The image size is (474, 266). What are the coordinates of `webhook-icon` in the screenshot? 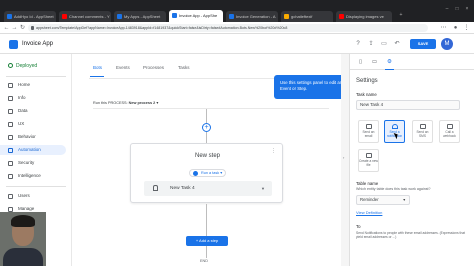 It's located at (450, 126).